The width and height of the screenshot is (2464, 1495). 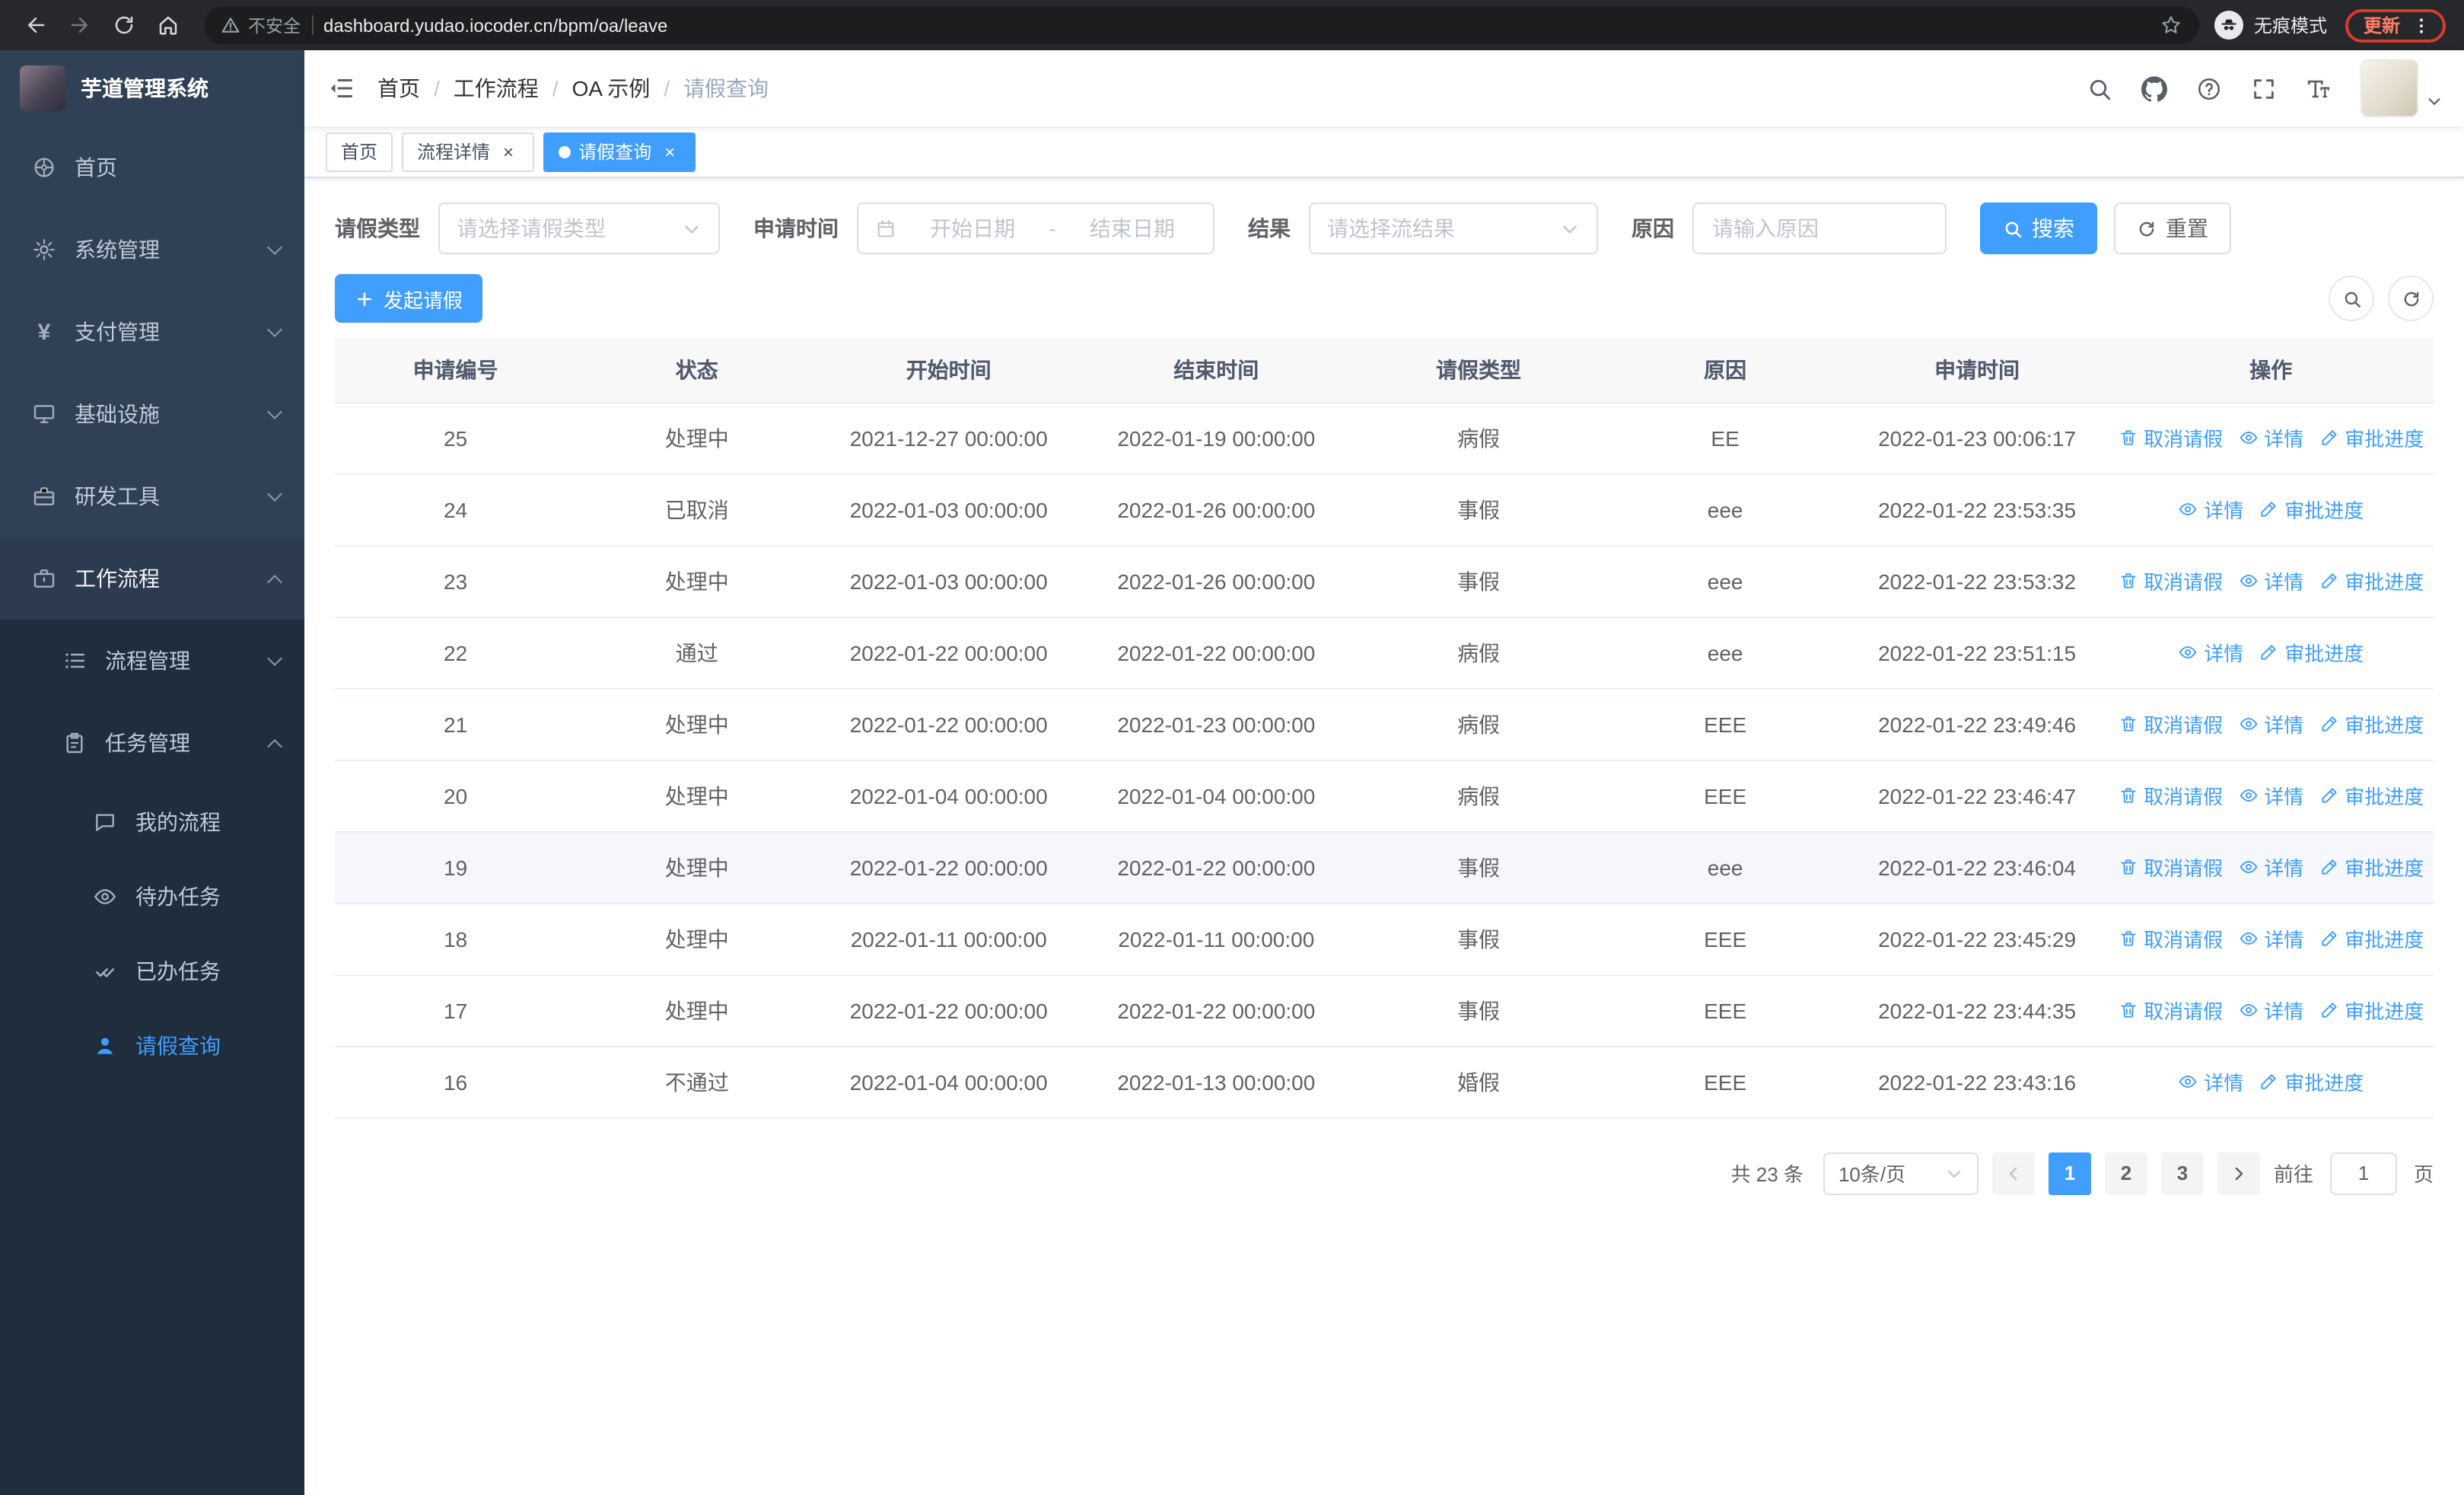 What do you see at coordinates (2182, 1173) in the screenshot?
I see `page-3-button: 3` at bounding box center [2182, 1173].